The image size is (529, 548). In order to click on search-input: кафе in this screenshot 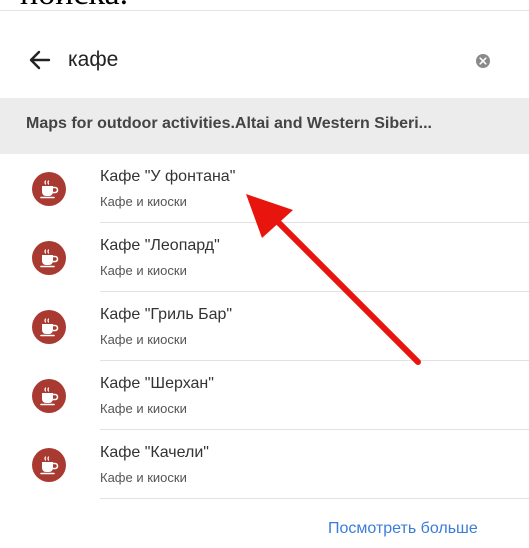, I will do `click(93, 60)`.